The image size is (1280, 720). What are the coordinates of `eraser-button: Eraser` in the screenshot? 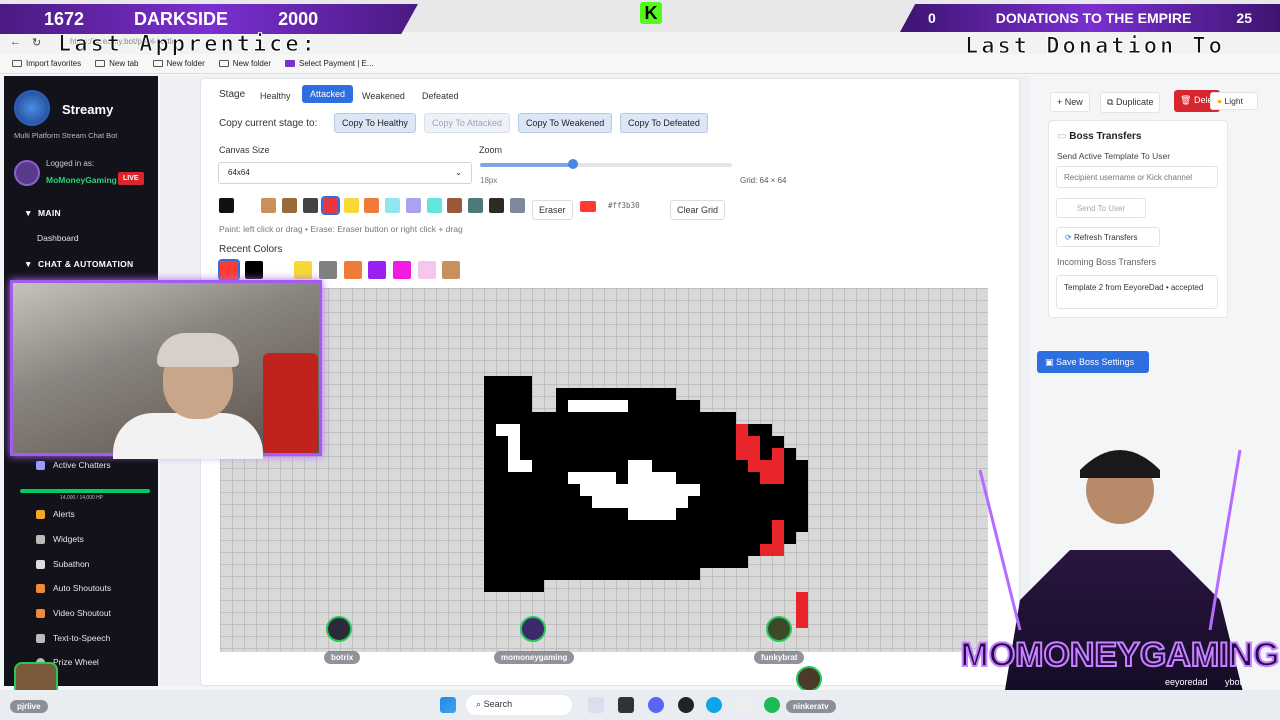 It's located at (552, 210).